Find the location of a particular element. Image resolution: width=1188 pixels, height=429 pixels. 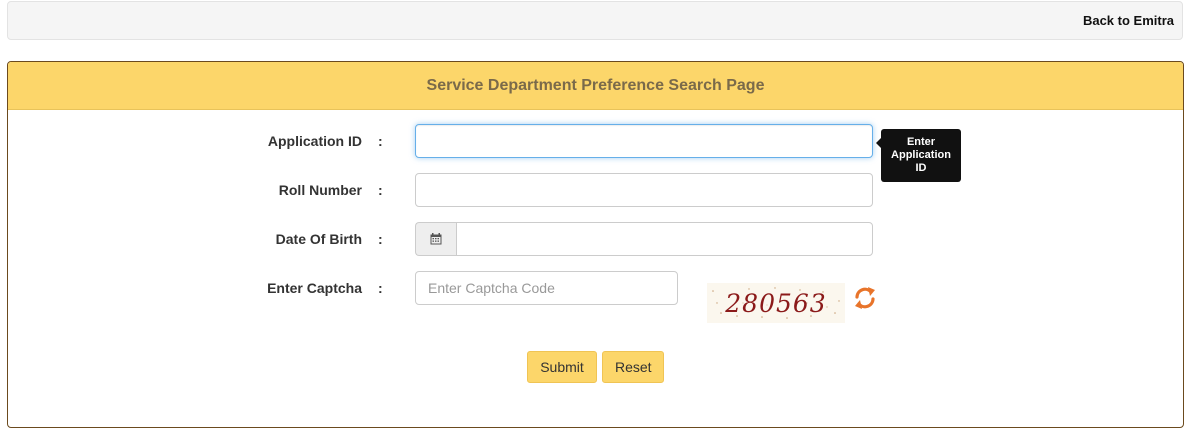

roll-number-label: Roll Number is located at coordinates (320, 190).